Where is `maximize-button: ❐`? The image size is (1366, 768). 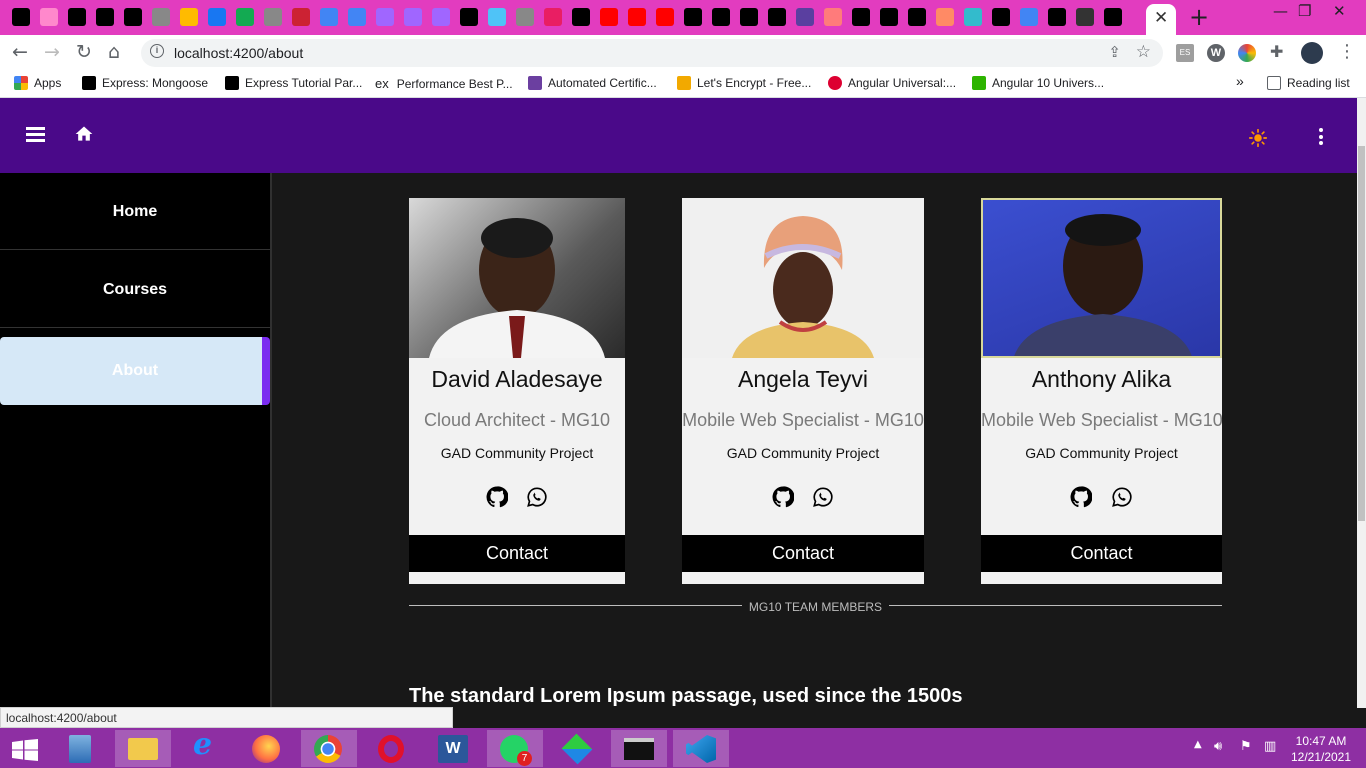 maximize-button: ❐ is located at coordinates (1304, 11).